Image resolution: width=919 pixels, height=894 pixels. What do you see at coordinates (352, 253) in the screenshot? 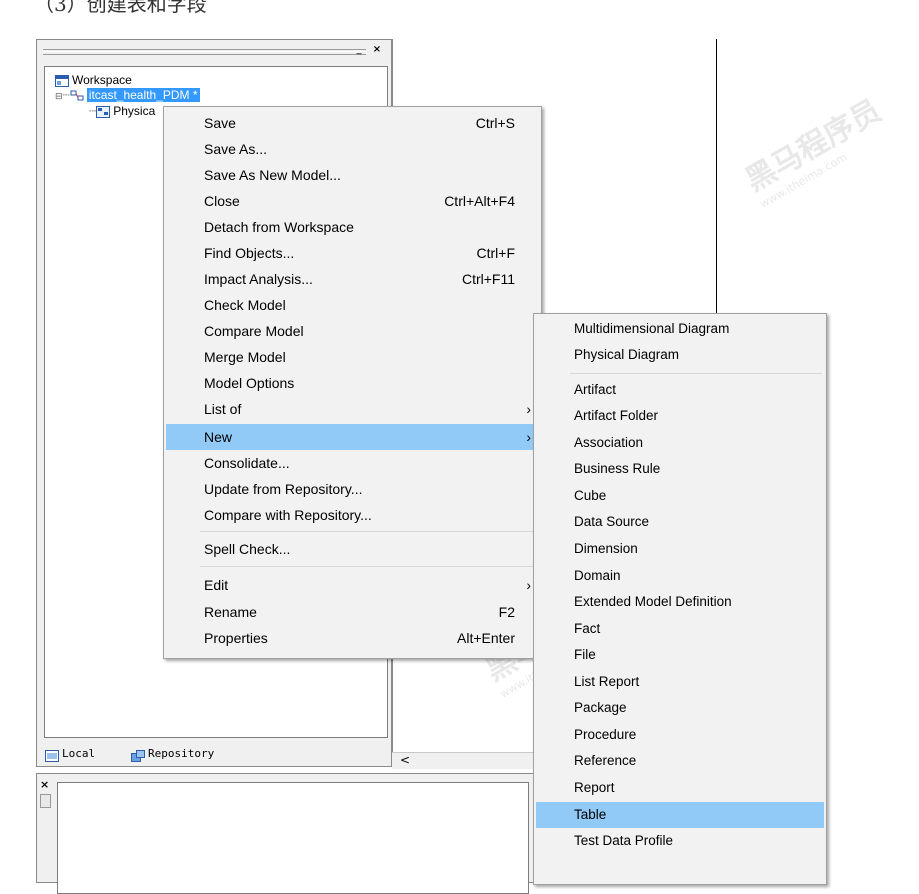
I see `menu-item-find-objects: Find Objects... Ctrl+F` at bounding box center [352, 253].